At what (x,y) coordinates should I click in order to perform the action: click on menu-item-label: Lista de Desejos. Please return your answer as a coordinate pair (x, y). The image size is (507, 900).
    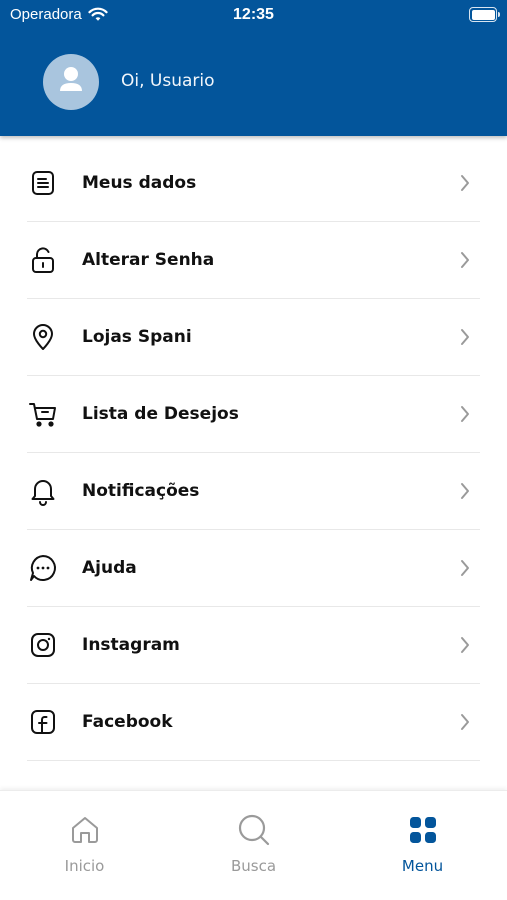
    Looking at the image, I should click on (160, 414).